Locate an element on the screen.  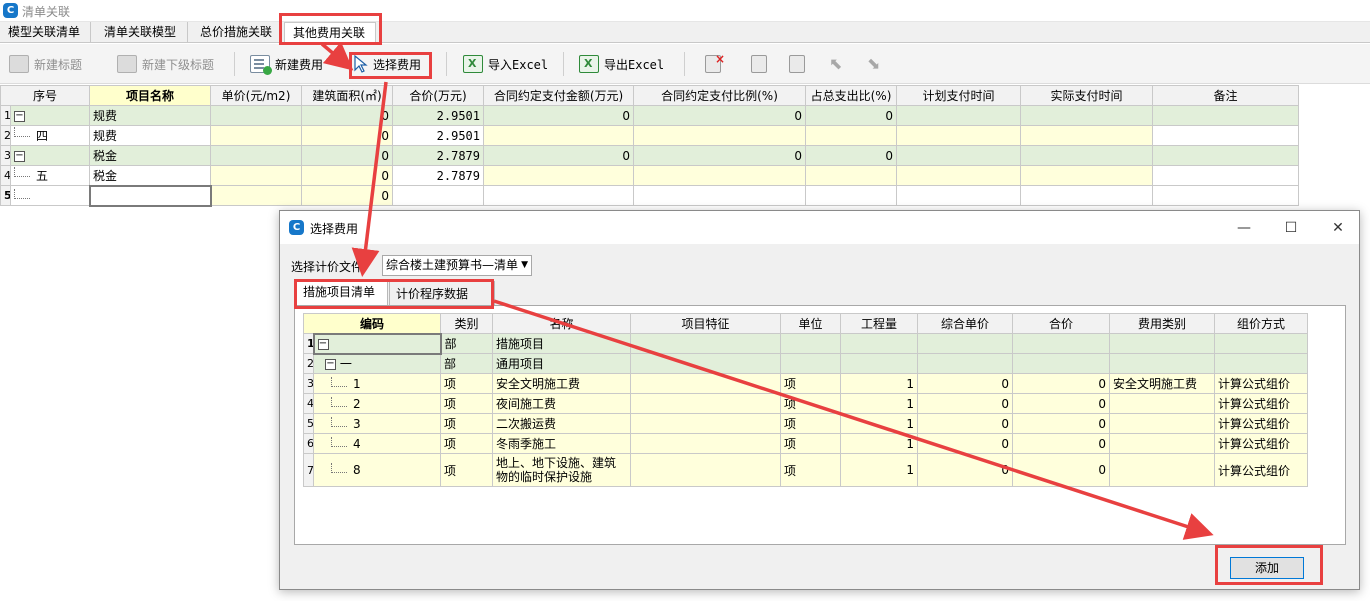
table-row: 5 0 is located at coordinates (650, 195).